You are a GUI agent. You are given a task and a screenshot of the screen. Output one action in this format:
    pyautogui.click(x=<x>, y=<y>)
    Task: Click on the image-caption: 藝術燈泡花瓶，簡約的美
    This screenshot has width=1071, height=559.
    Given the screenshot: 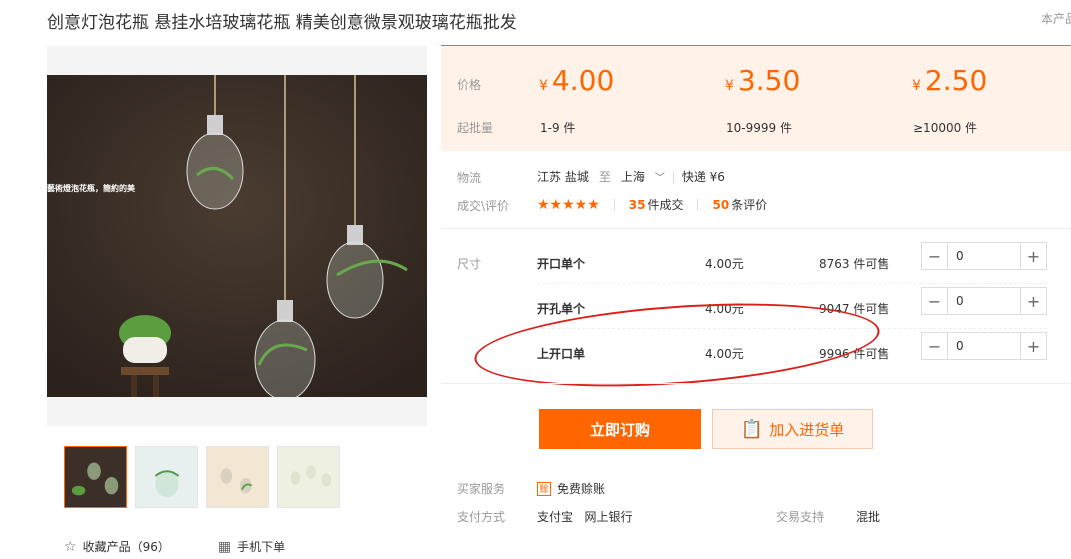 What is the action you would take?
    pyautogui.click(x=91, y=188)
    